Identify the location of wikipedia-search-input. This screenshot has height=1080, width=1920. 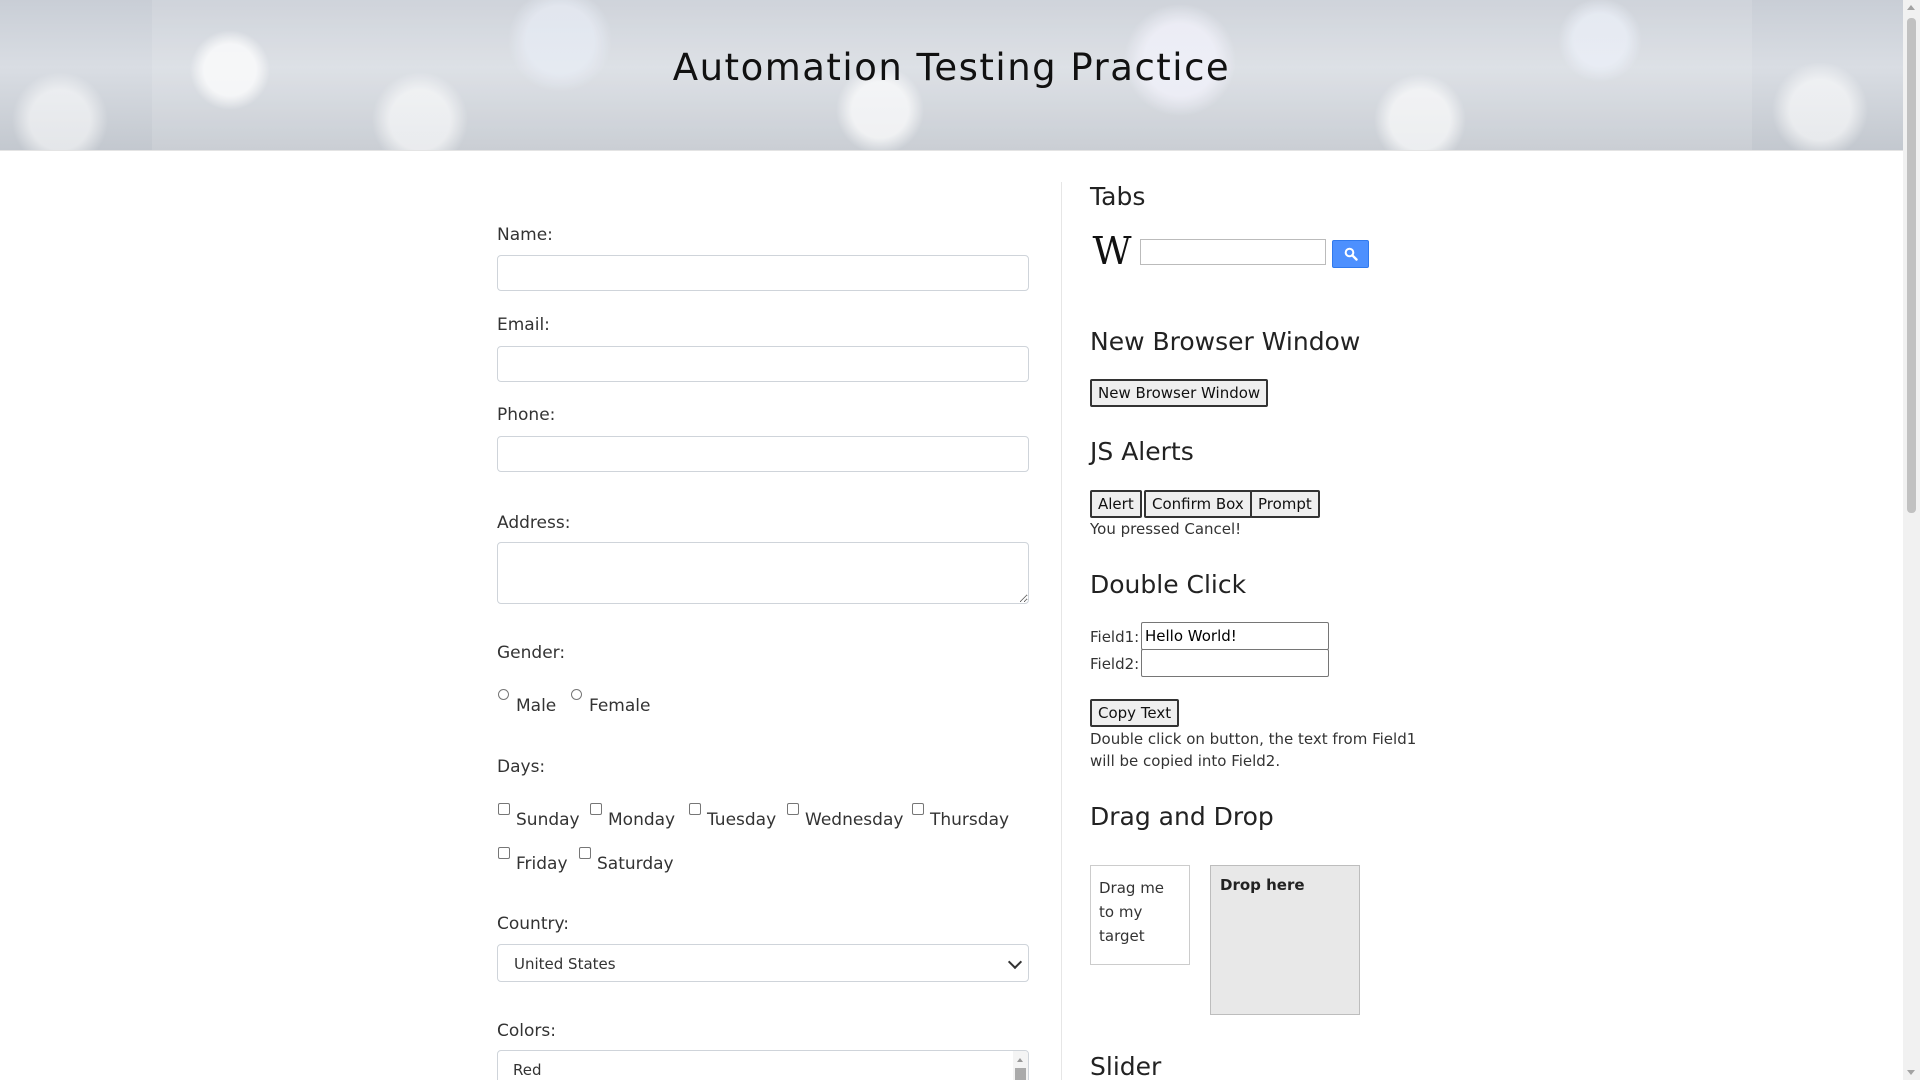
(1233, 252).